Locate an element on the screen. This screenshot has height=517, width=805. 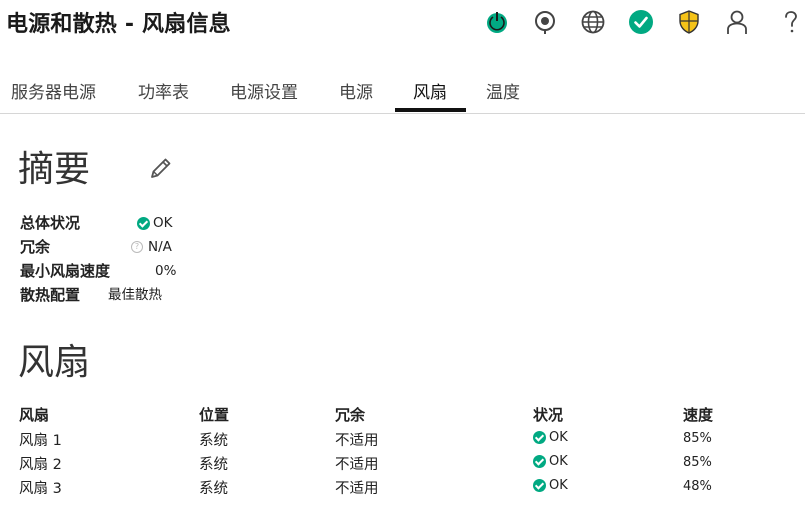
fan-name: 风扇 3 is located at coordinates (40, 489).